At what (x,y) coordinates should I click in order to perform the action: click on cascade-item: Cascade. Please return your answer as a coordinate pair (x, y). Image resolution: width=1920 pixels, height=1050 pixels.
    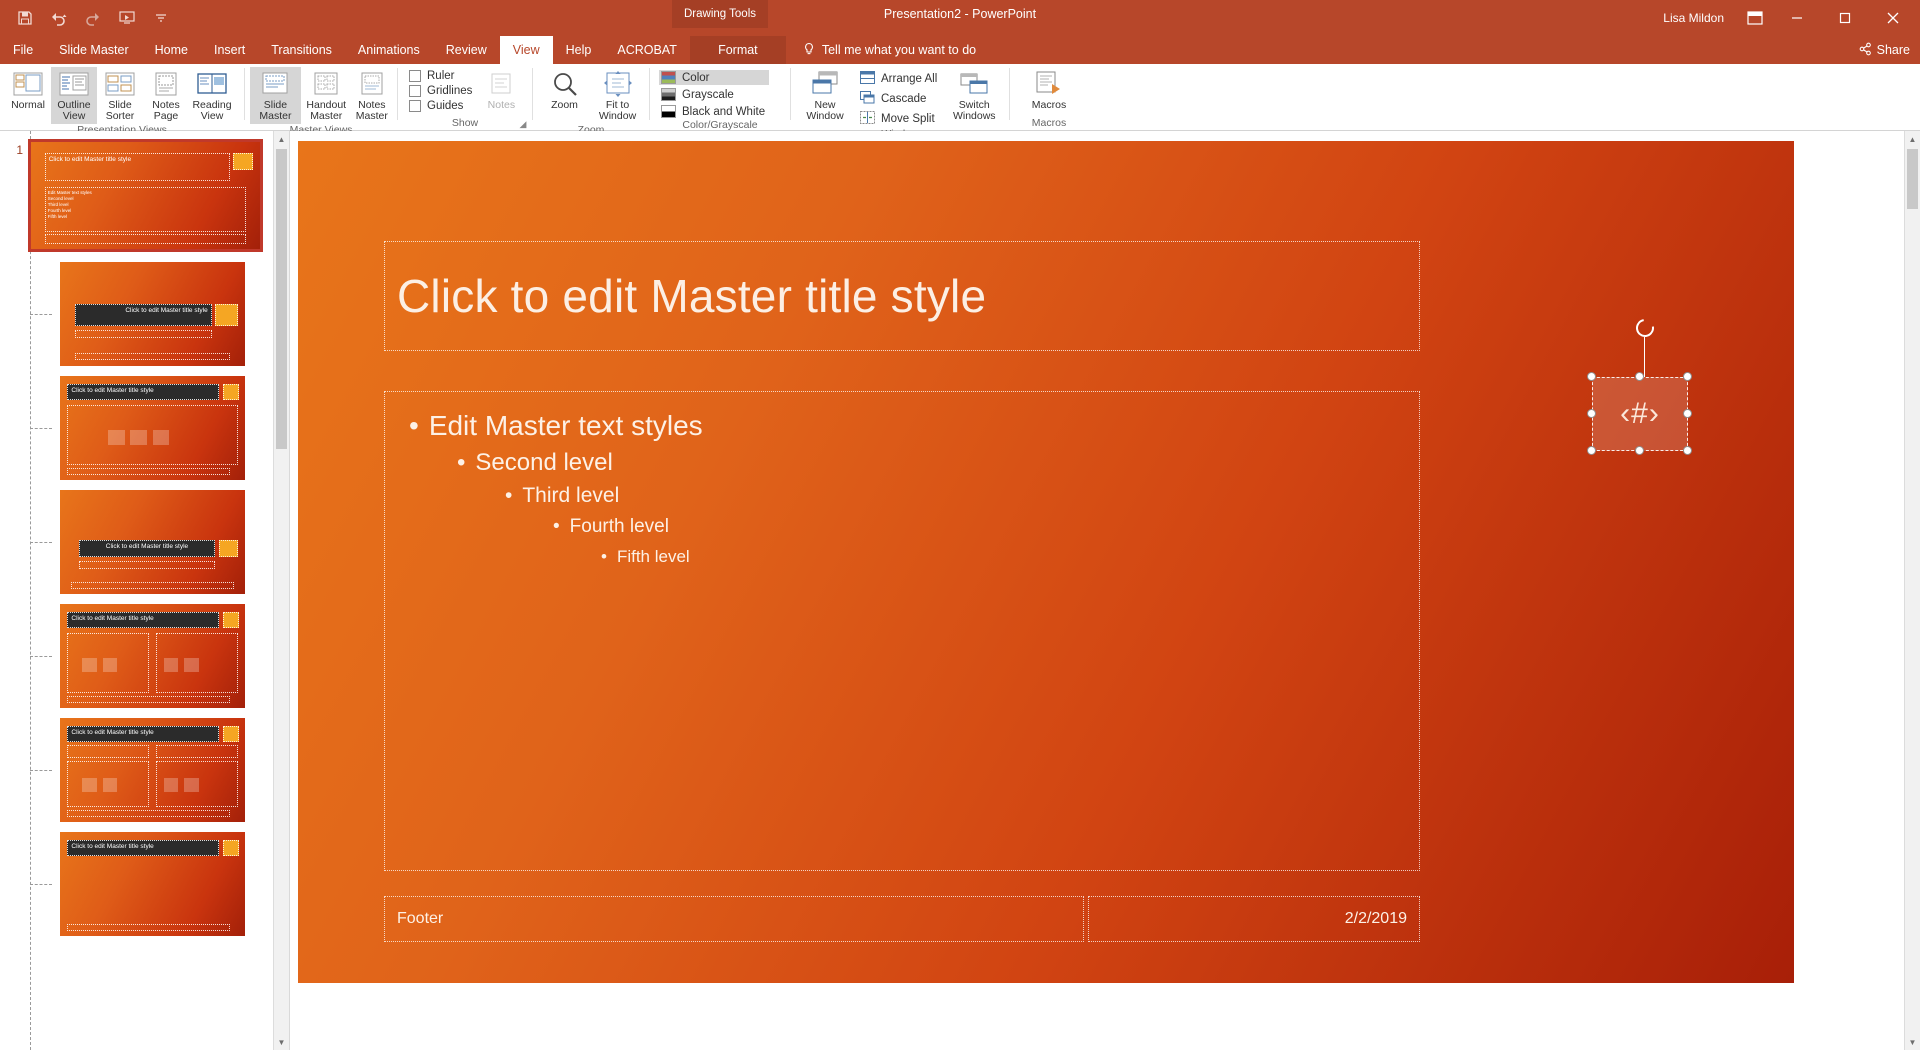
    Looking at the image, I should click on (899, 99).